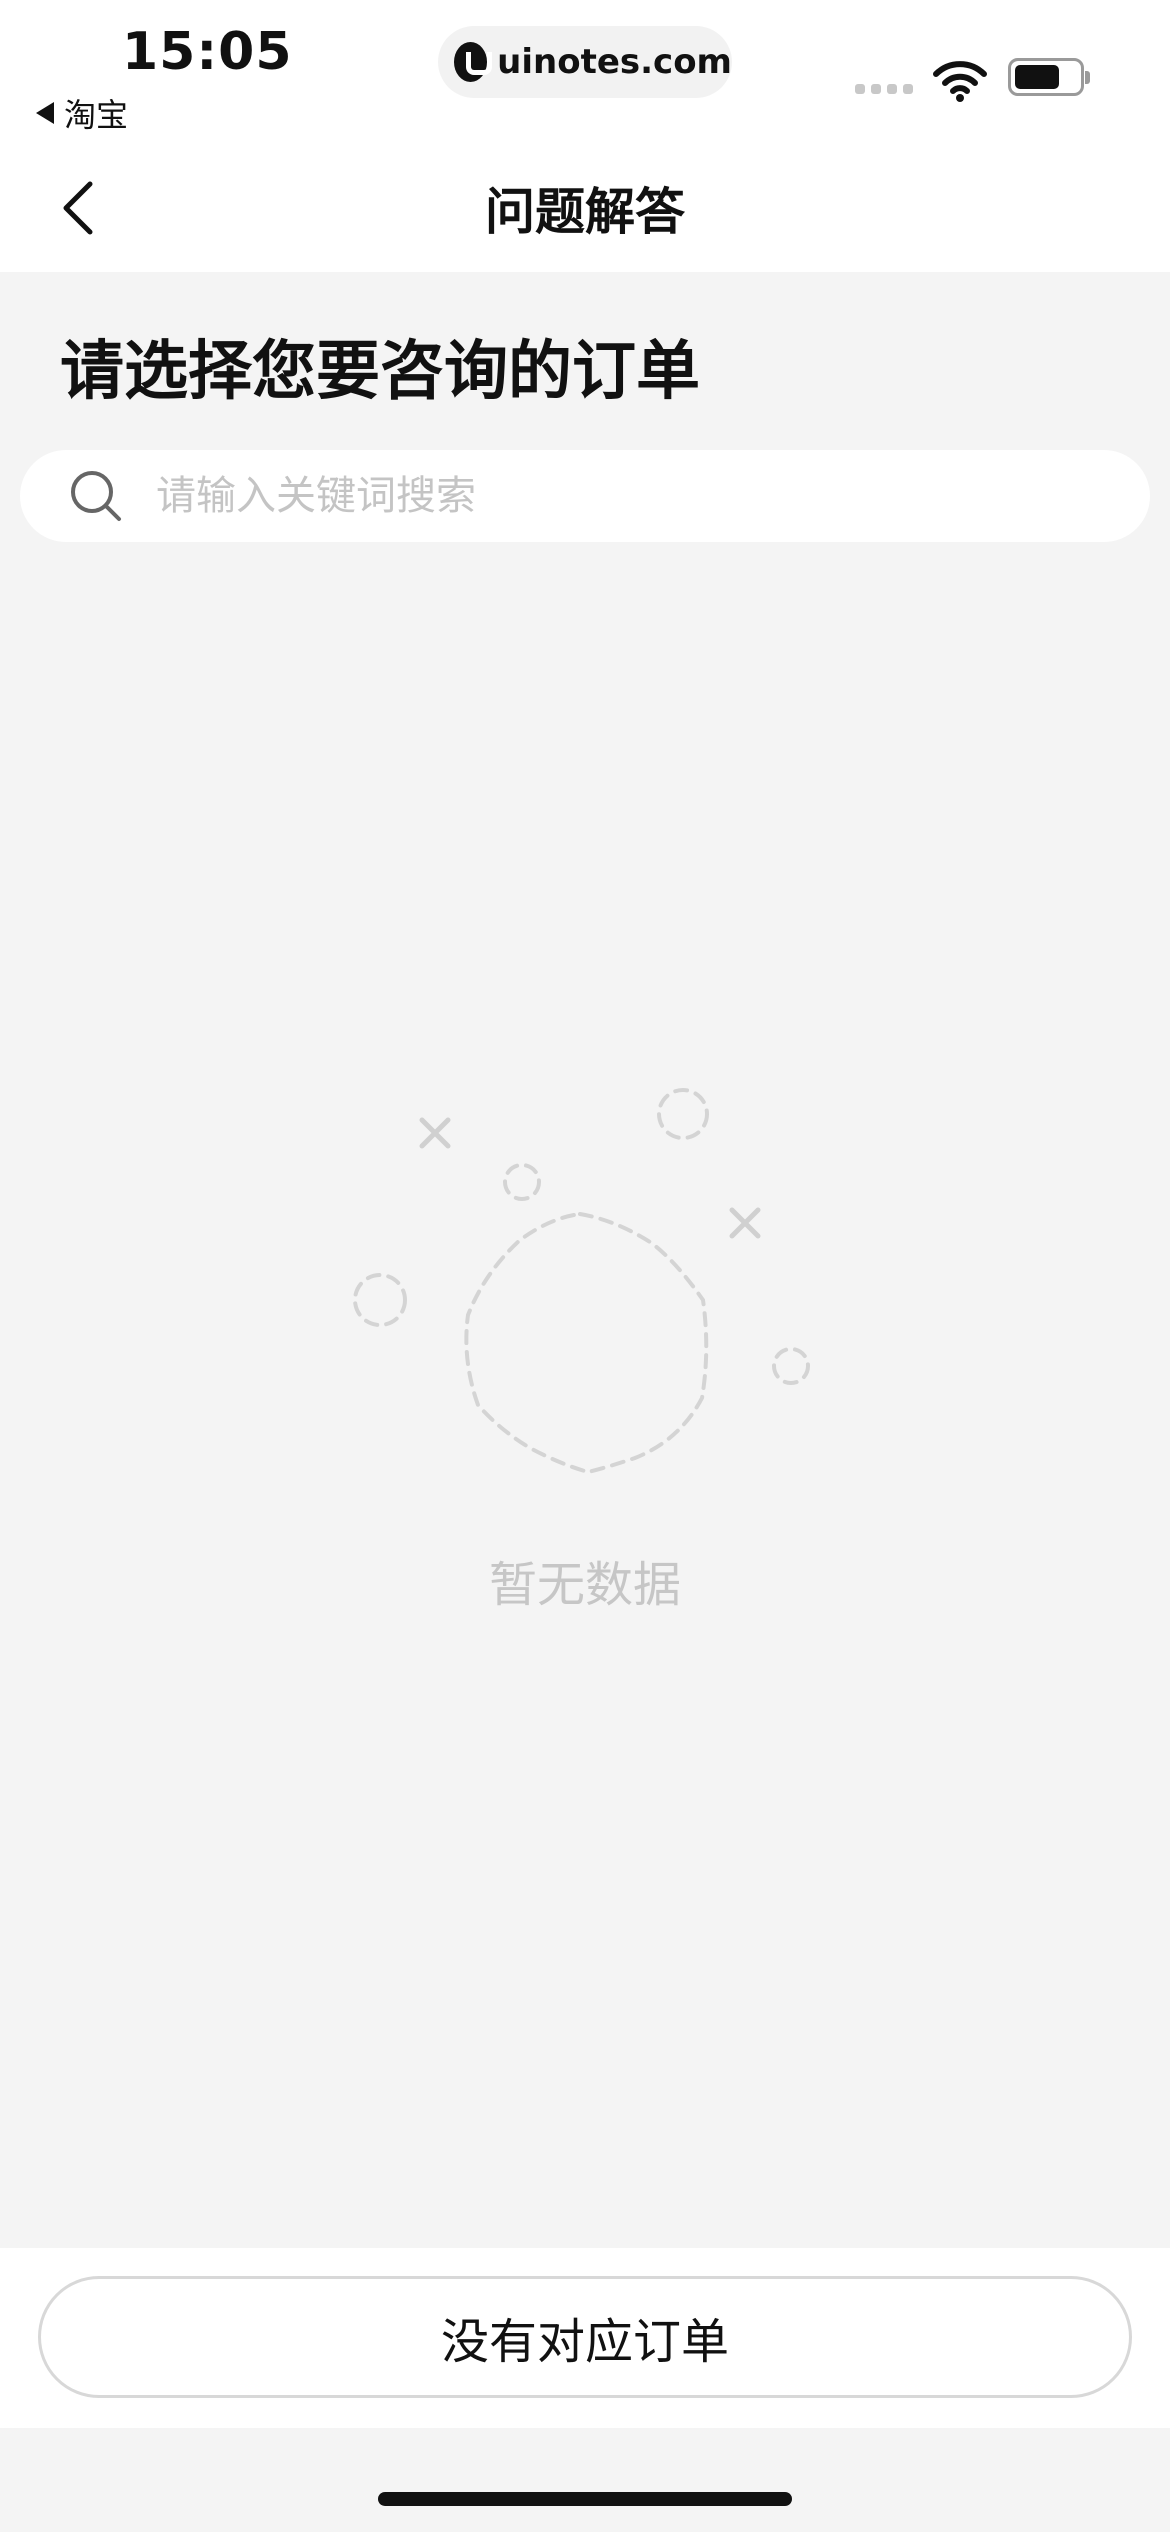  I want to click on back-to-app-button: 淘宝, so click(82, 113).